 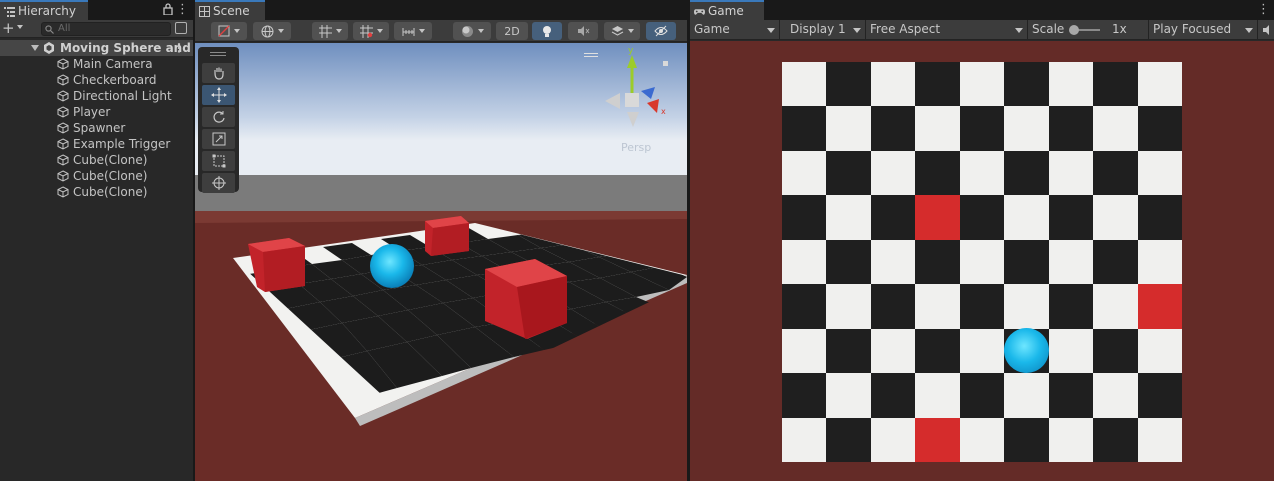 I want to click on shading-mode-button, so click(x=472, y=31).